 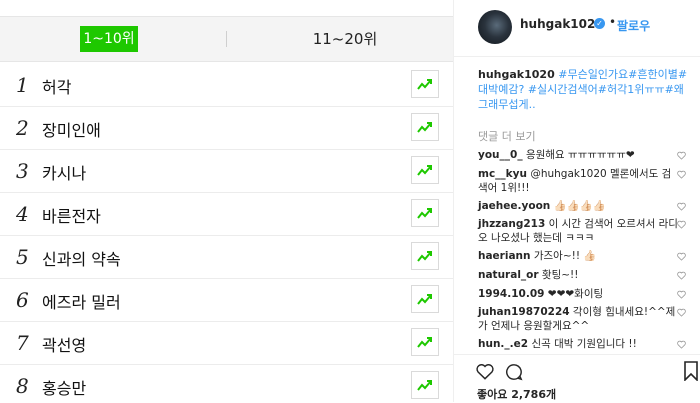 What do you see at coordinates (516, 394) in the screenshot?
I see `likes-count: 좋아요 2,786개` at bounding box center [516, 394].